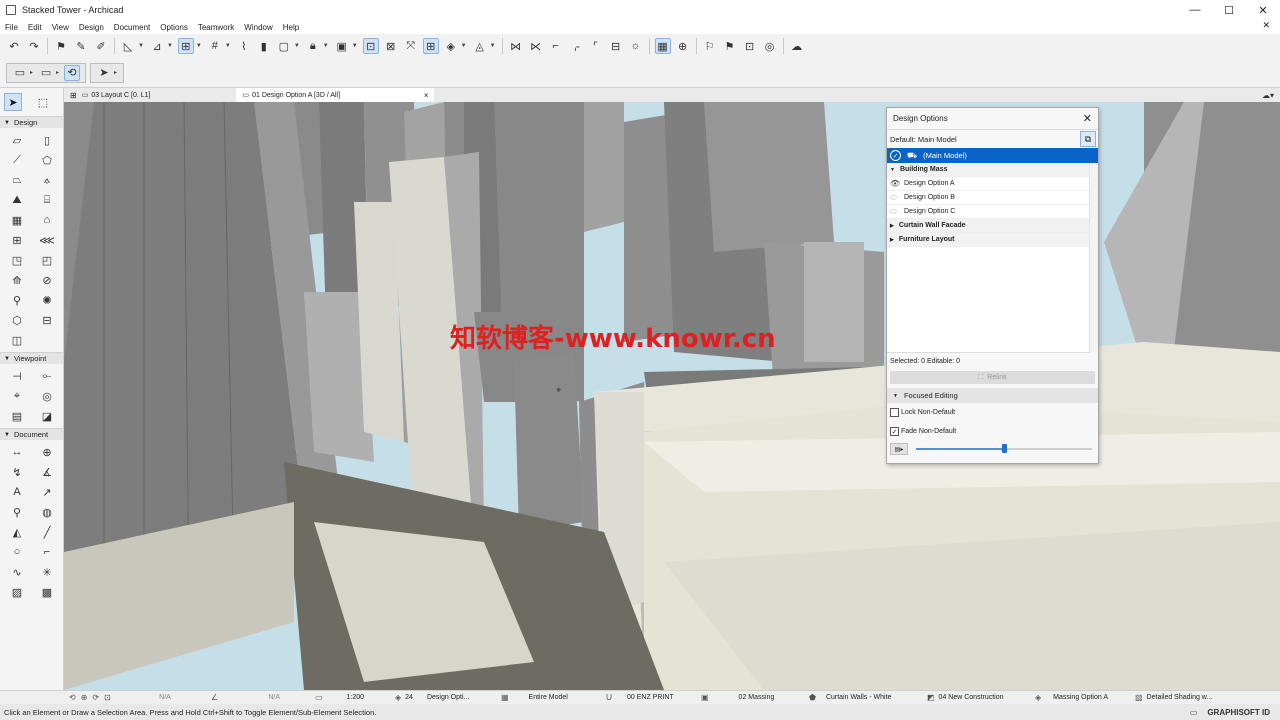  I want to click on view-toggle-group: ▭ ▸ ▭ ▸ ⟲, so click(46, 72).